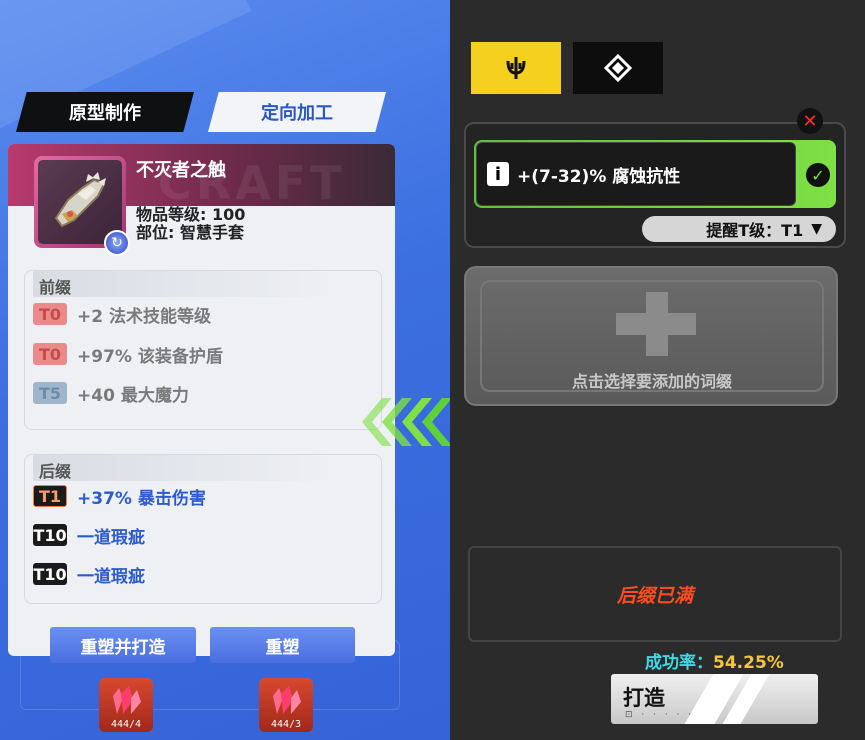 Image resolution: width=865 pixels, height=740 pixels. What do you see at coordinates (191, 214) in the screenshot?
I see `item-level: 物品等级: 100` at bounding box center [191, 214].